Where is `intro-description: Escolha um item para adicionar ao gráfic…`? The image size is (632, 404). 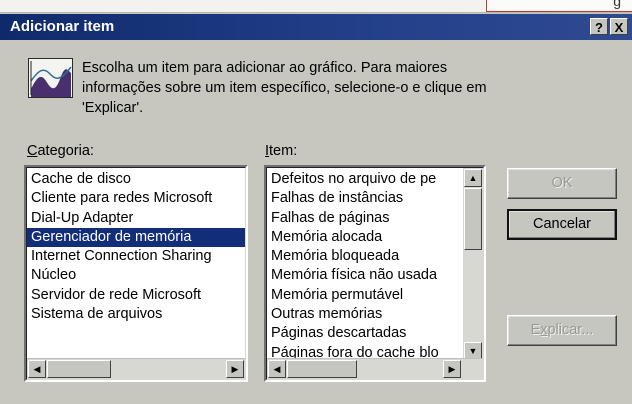
intro-description: Escolha um item para adicionar ao gráfic… is located at coordinates (307, 88).